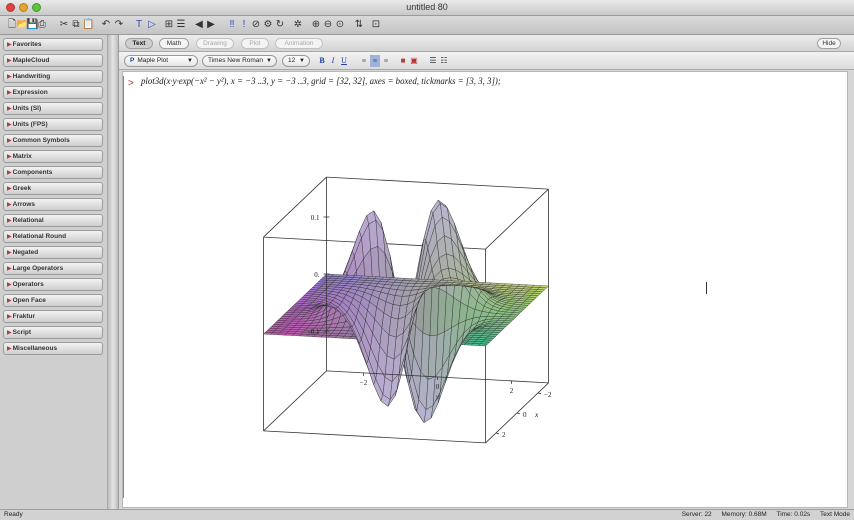 Image resolution: width=854 pixels, height=520 pixels. What do you see at coordinates (152, 25) in the screenshot?
I see `math-insert-icon: ▷` at bounding box center [152, 25].